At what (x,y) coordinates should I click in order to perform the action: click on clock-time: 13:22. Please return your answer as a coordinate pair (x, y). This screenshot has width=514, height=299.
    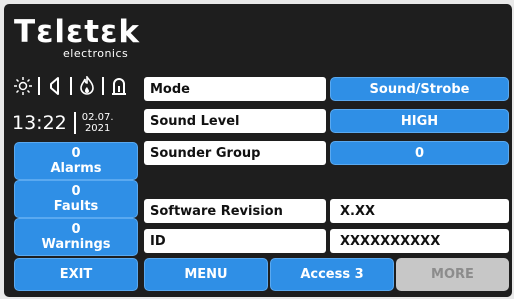
    Looking at the image, I should click on (39, 123).